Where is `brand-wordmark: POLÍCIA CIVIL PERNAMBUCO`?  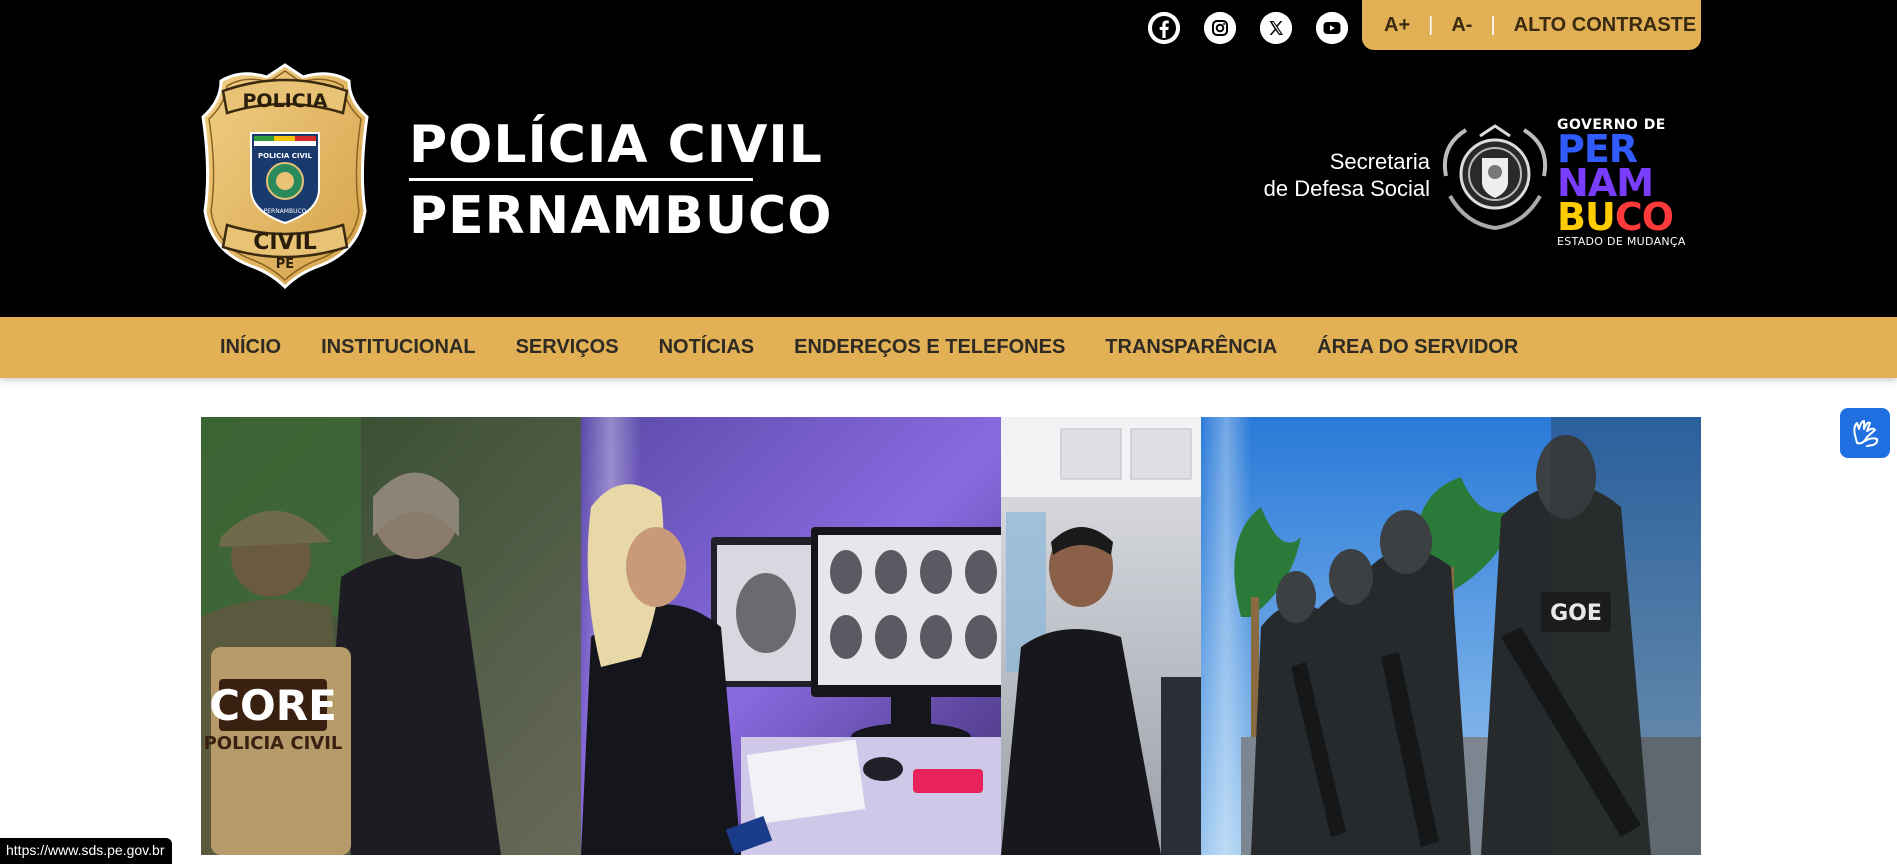 brand-wordmark: POLÍCIA CIVIL PERNAMBUCO is located at coordinates (620, 180).